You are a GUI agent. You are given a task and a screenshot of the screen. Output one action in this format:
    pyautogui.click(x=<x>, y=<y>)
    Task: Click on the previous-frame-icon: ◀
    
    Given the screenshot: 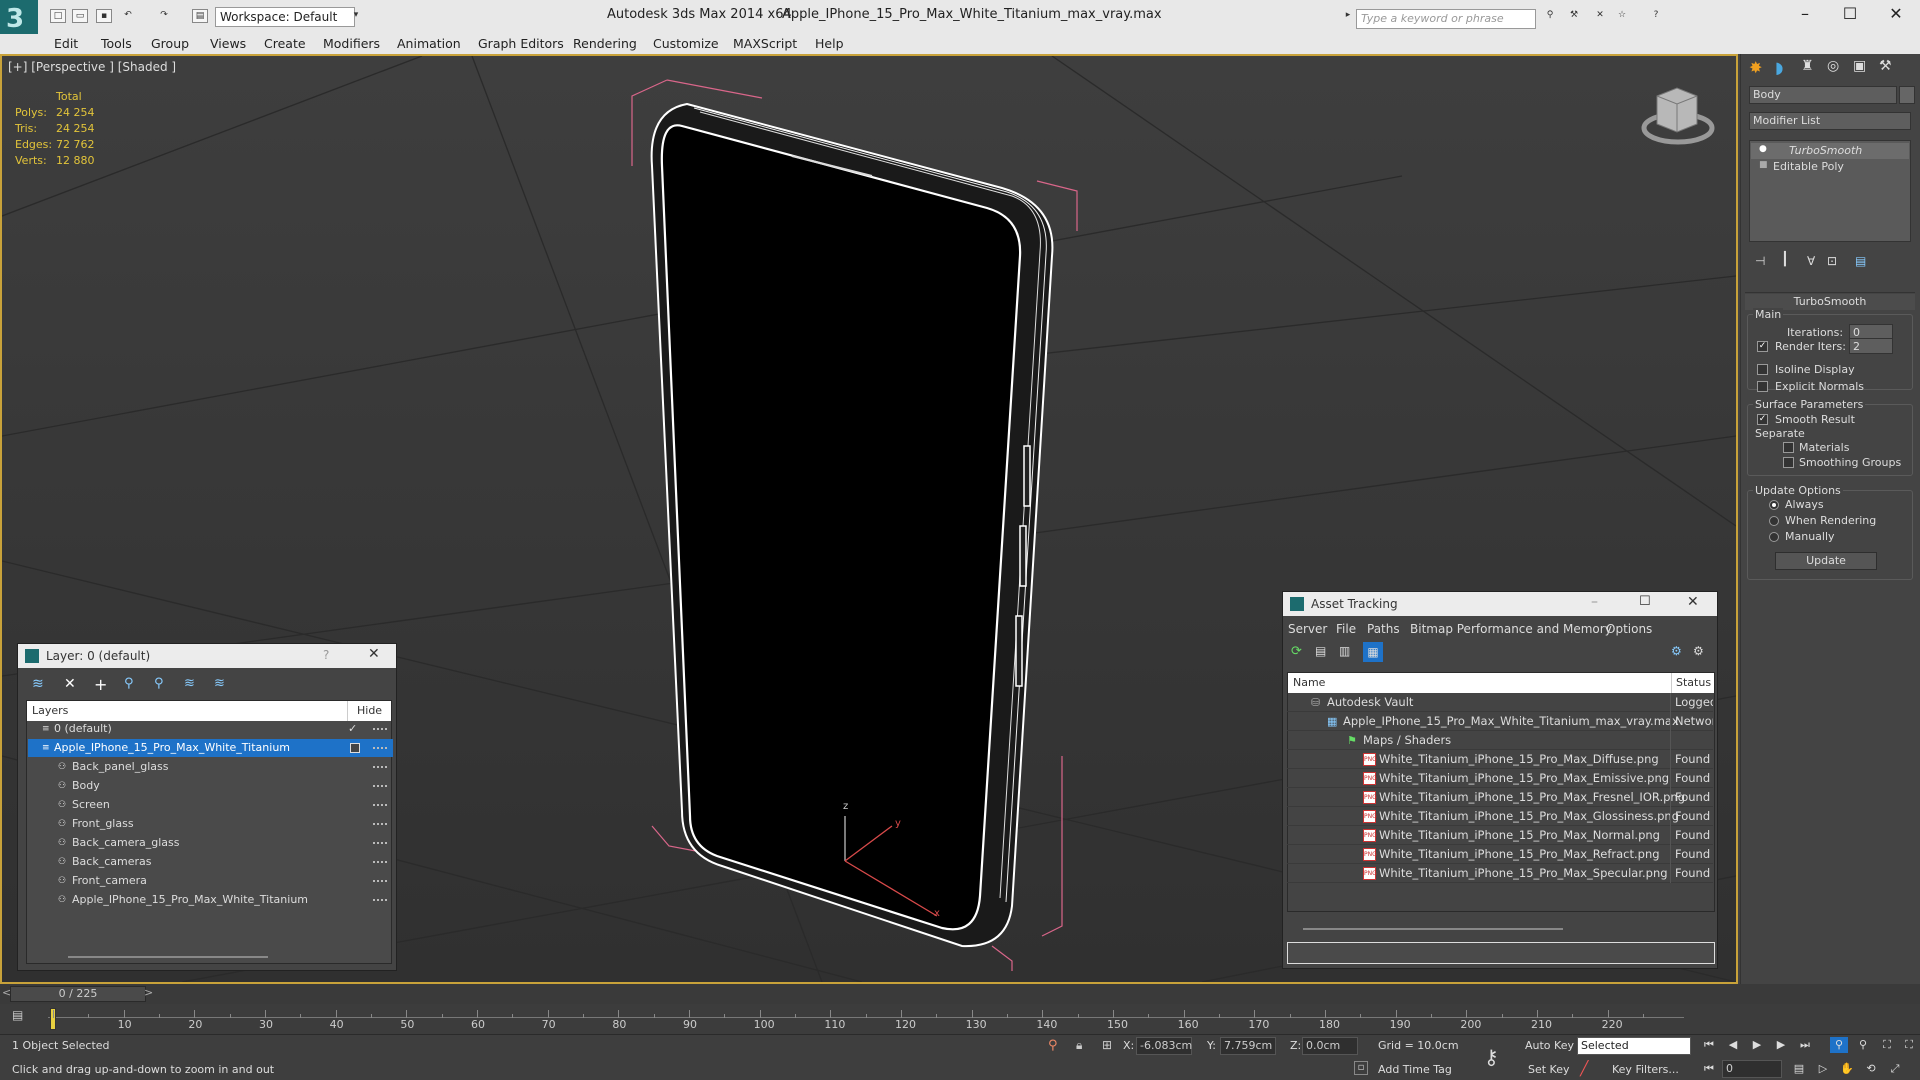 What is the action you would take?
    pyautogui.click(x=1733, y=1045)
    